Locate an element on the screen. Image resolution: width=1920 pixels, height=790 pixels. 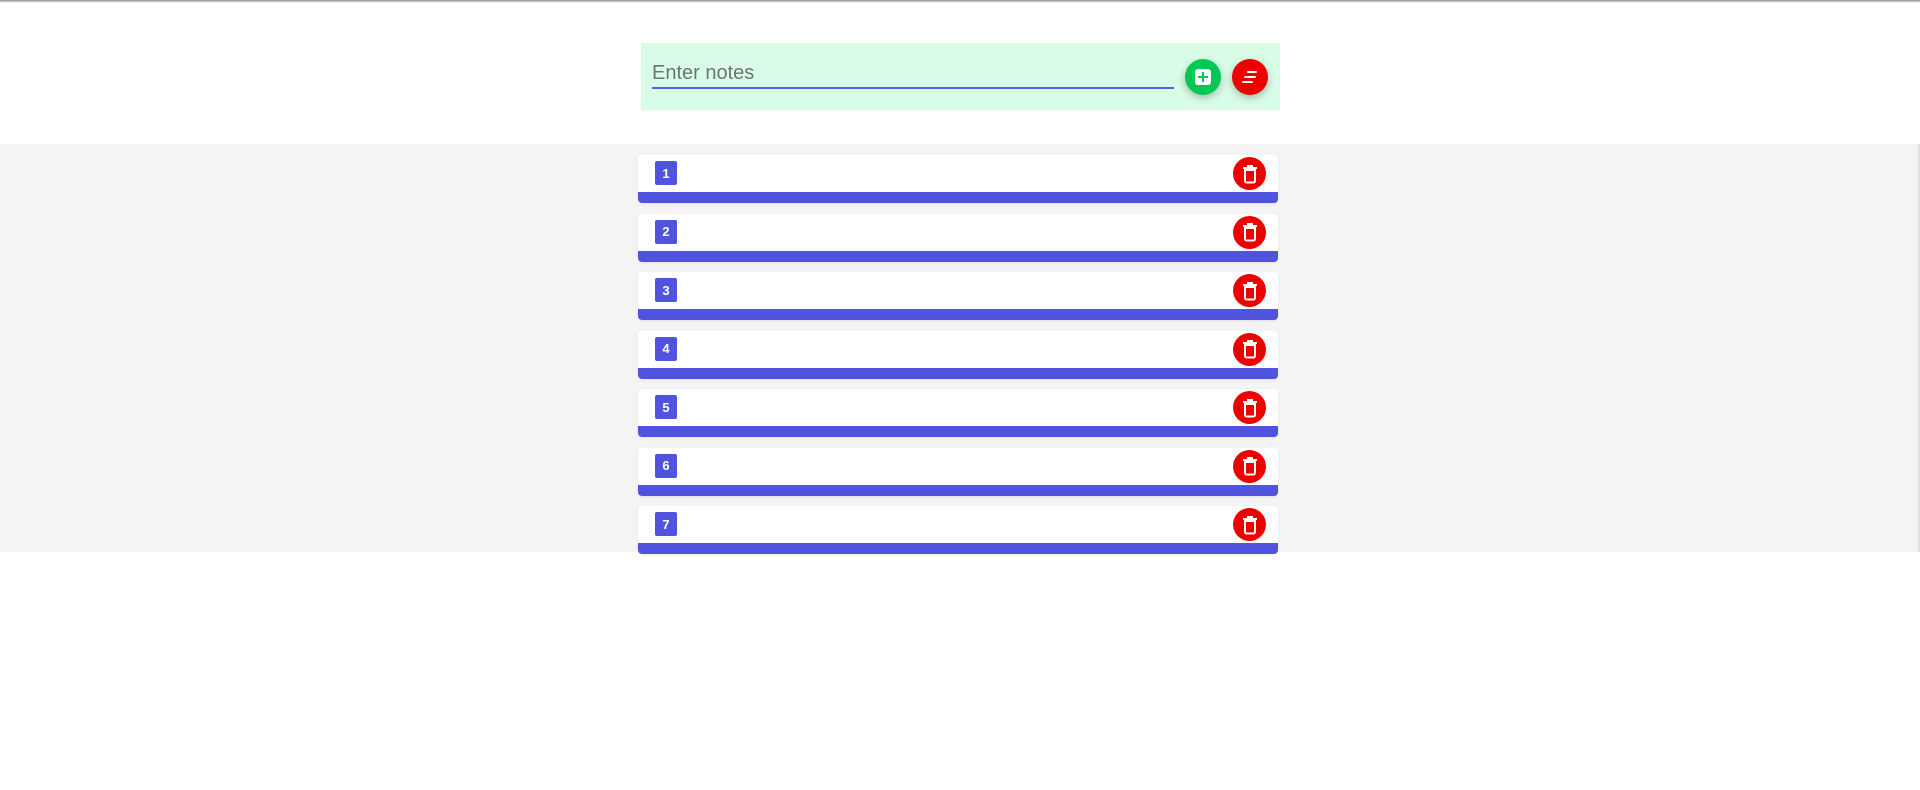
note-number-badge: 3 is located at coordinates (666, 290).